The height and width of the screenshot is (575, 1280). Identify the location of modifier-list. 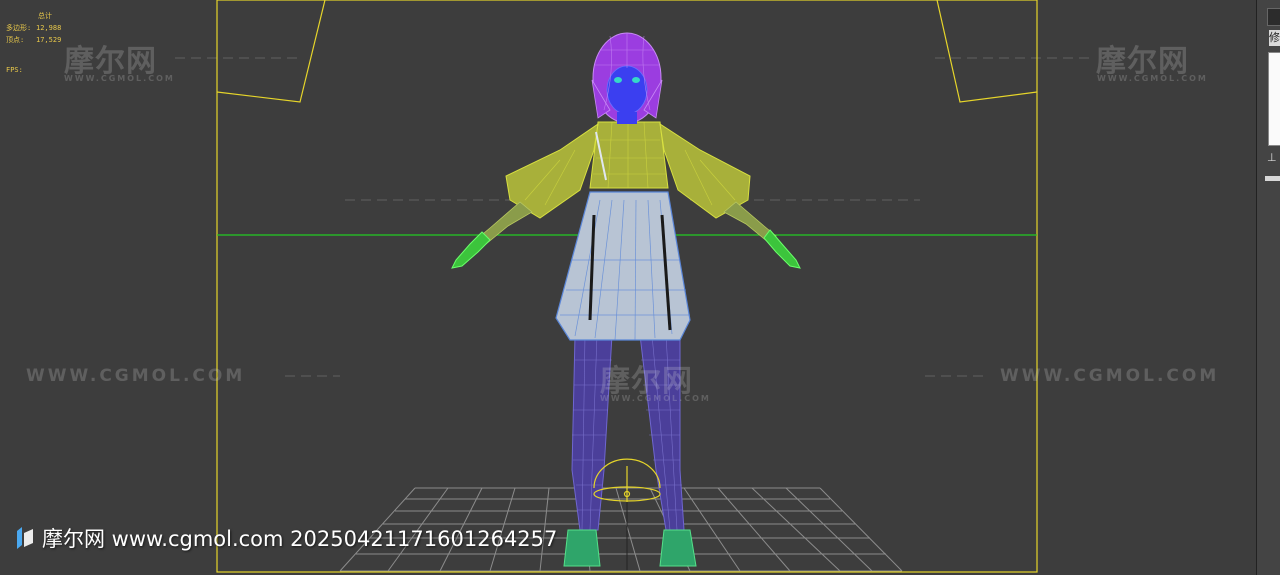
(1274, 99).